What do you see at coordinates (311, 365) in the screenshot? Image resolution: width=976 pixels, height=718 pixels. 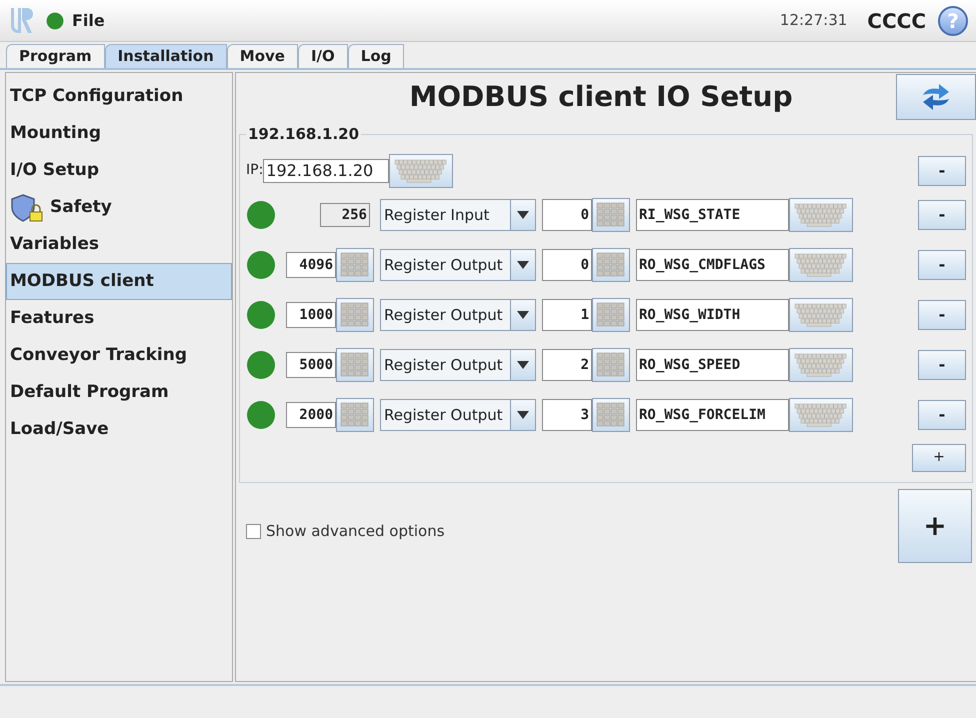 I see `address-field: 5000` at bounding box center [311, 365].